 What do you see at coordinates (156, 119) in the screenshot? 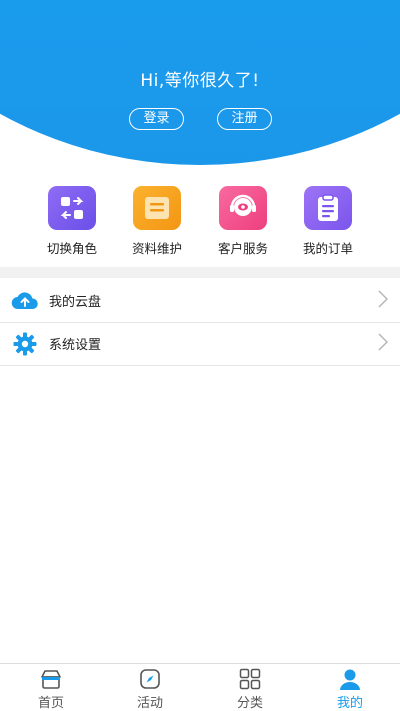
I see `login-button: 登录` at bounding box center [156, 119].